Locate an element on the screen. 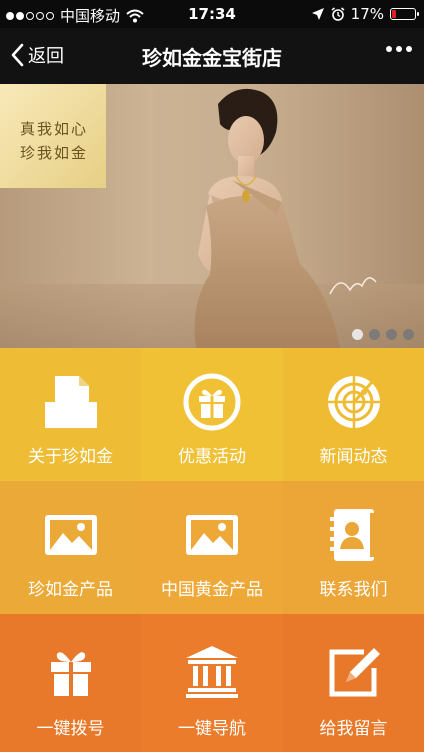 Image resolution: width=424 pixels, height=752 pixels. battery-percentage: 17% is located at coordinates (367, 14).